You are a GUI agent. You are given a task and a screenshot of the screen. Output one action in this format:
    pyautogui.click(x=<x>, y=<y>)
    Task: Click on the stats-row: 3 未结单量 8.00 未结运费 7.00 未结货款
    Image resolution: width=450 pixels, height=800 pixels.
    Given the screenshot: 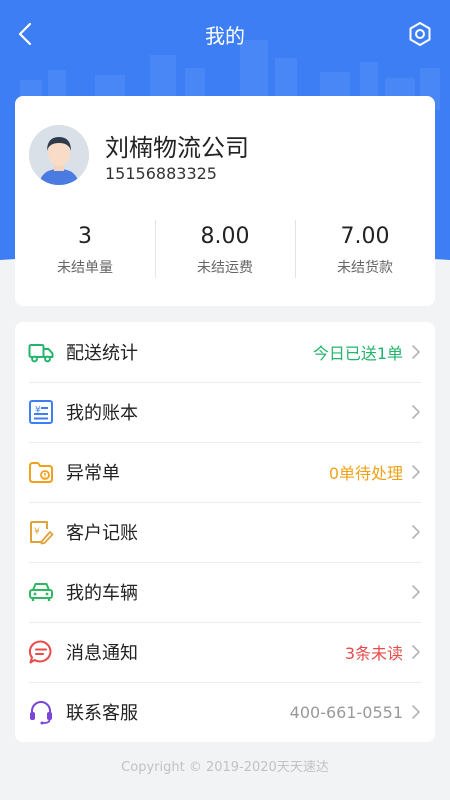 What is the action you would take?
    pyautogui.click(x=225, y=249)
    